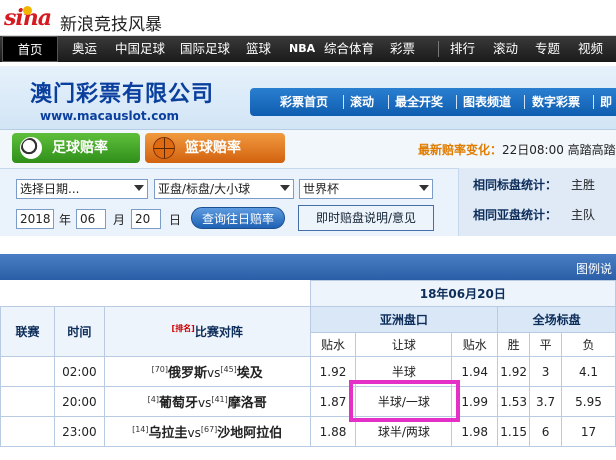  What do you see at coordinates (546, 431) in the screenshot?
I see `draw-odds-cell: 6` at bounding box center [546, 431].